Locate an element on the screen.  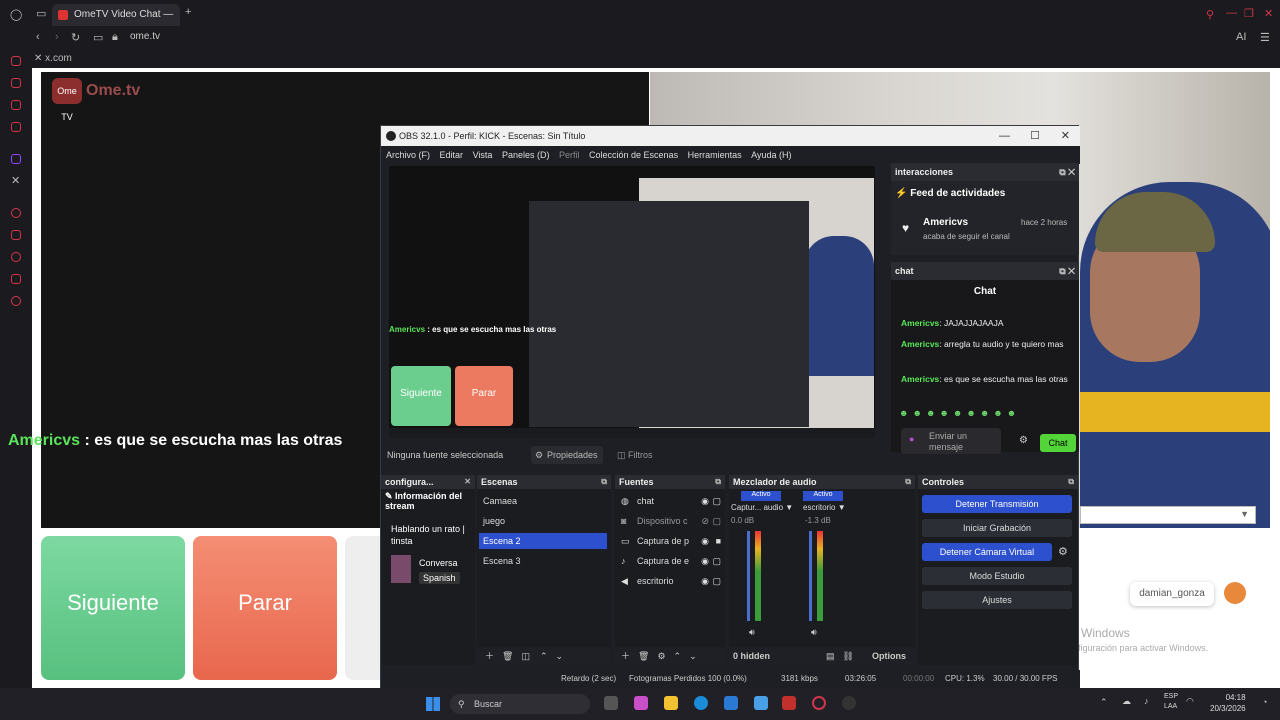
mixer-ch2-mute-icon: 🔊︎ is located at coordinates (814, 632).